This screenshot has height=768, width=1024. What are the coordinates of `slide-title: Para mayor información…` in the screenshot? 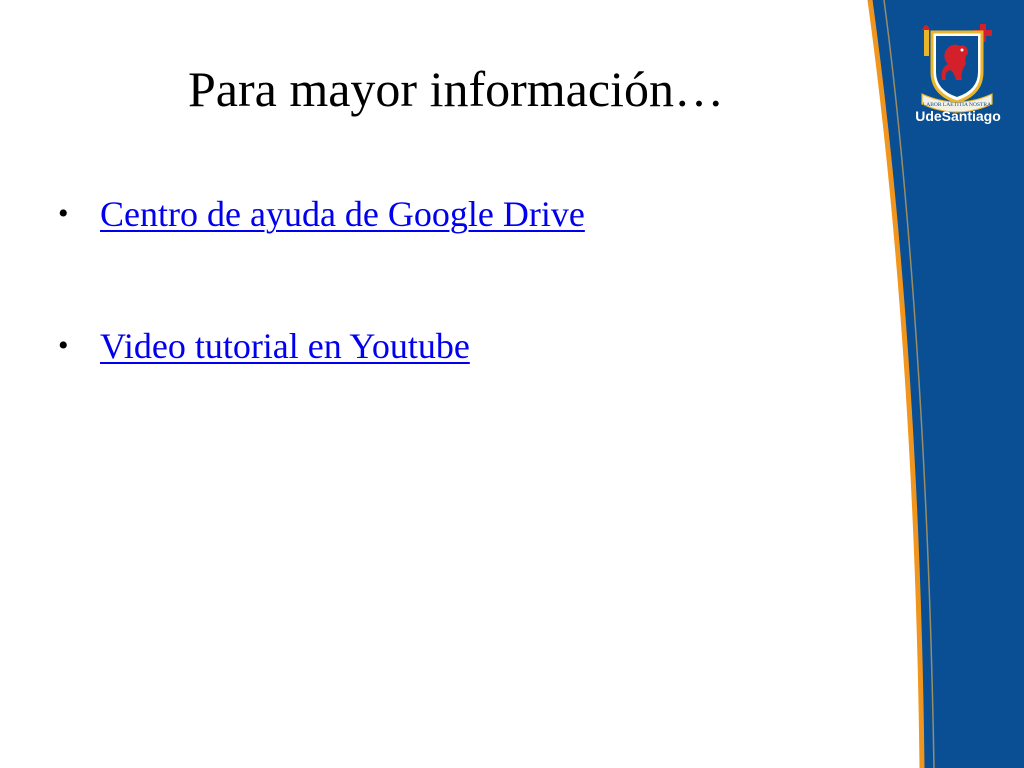 It's located at (456, 89).